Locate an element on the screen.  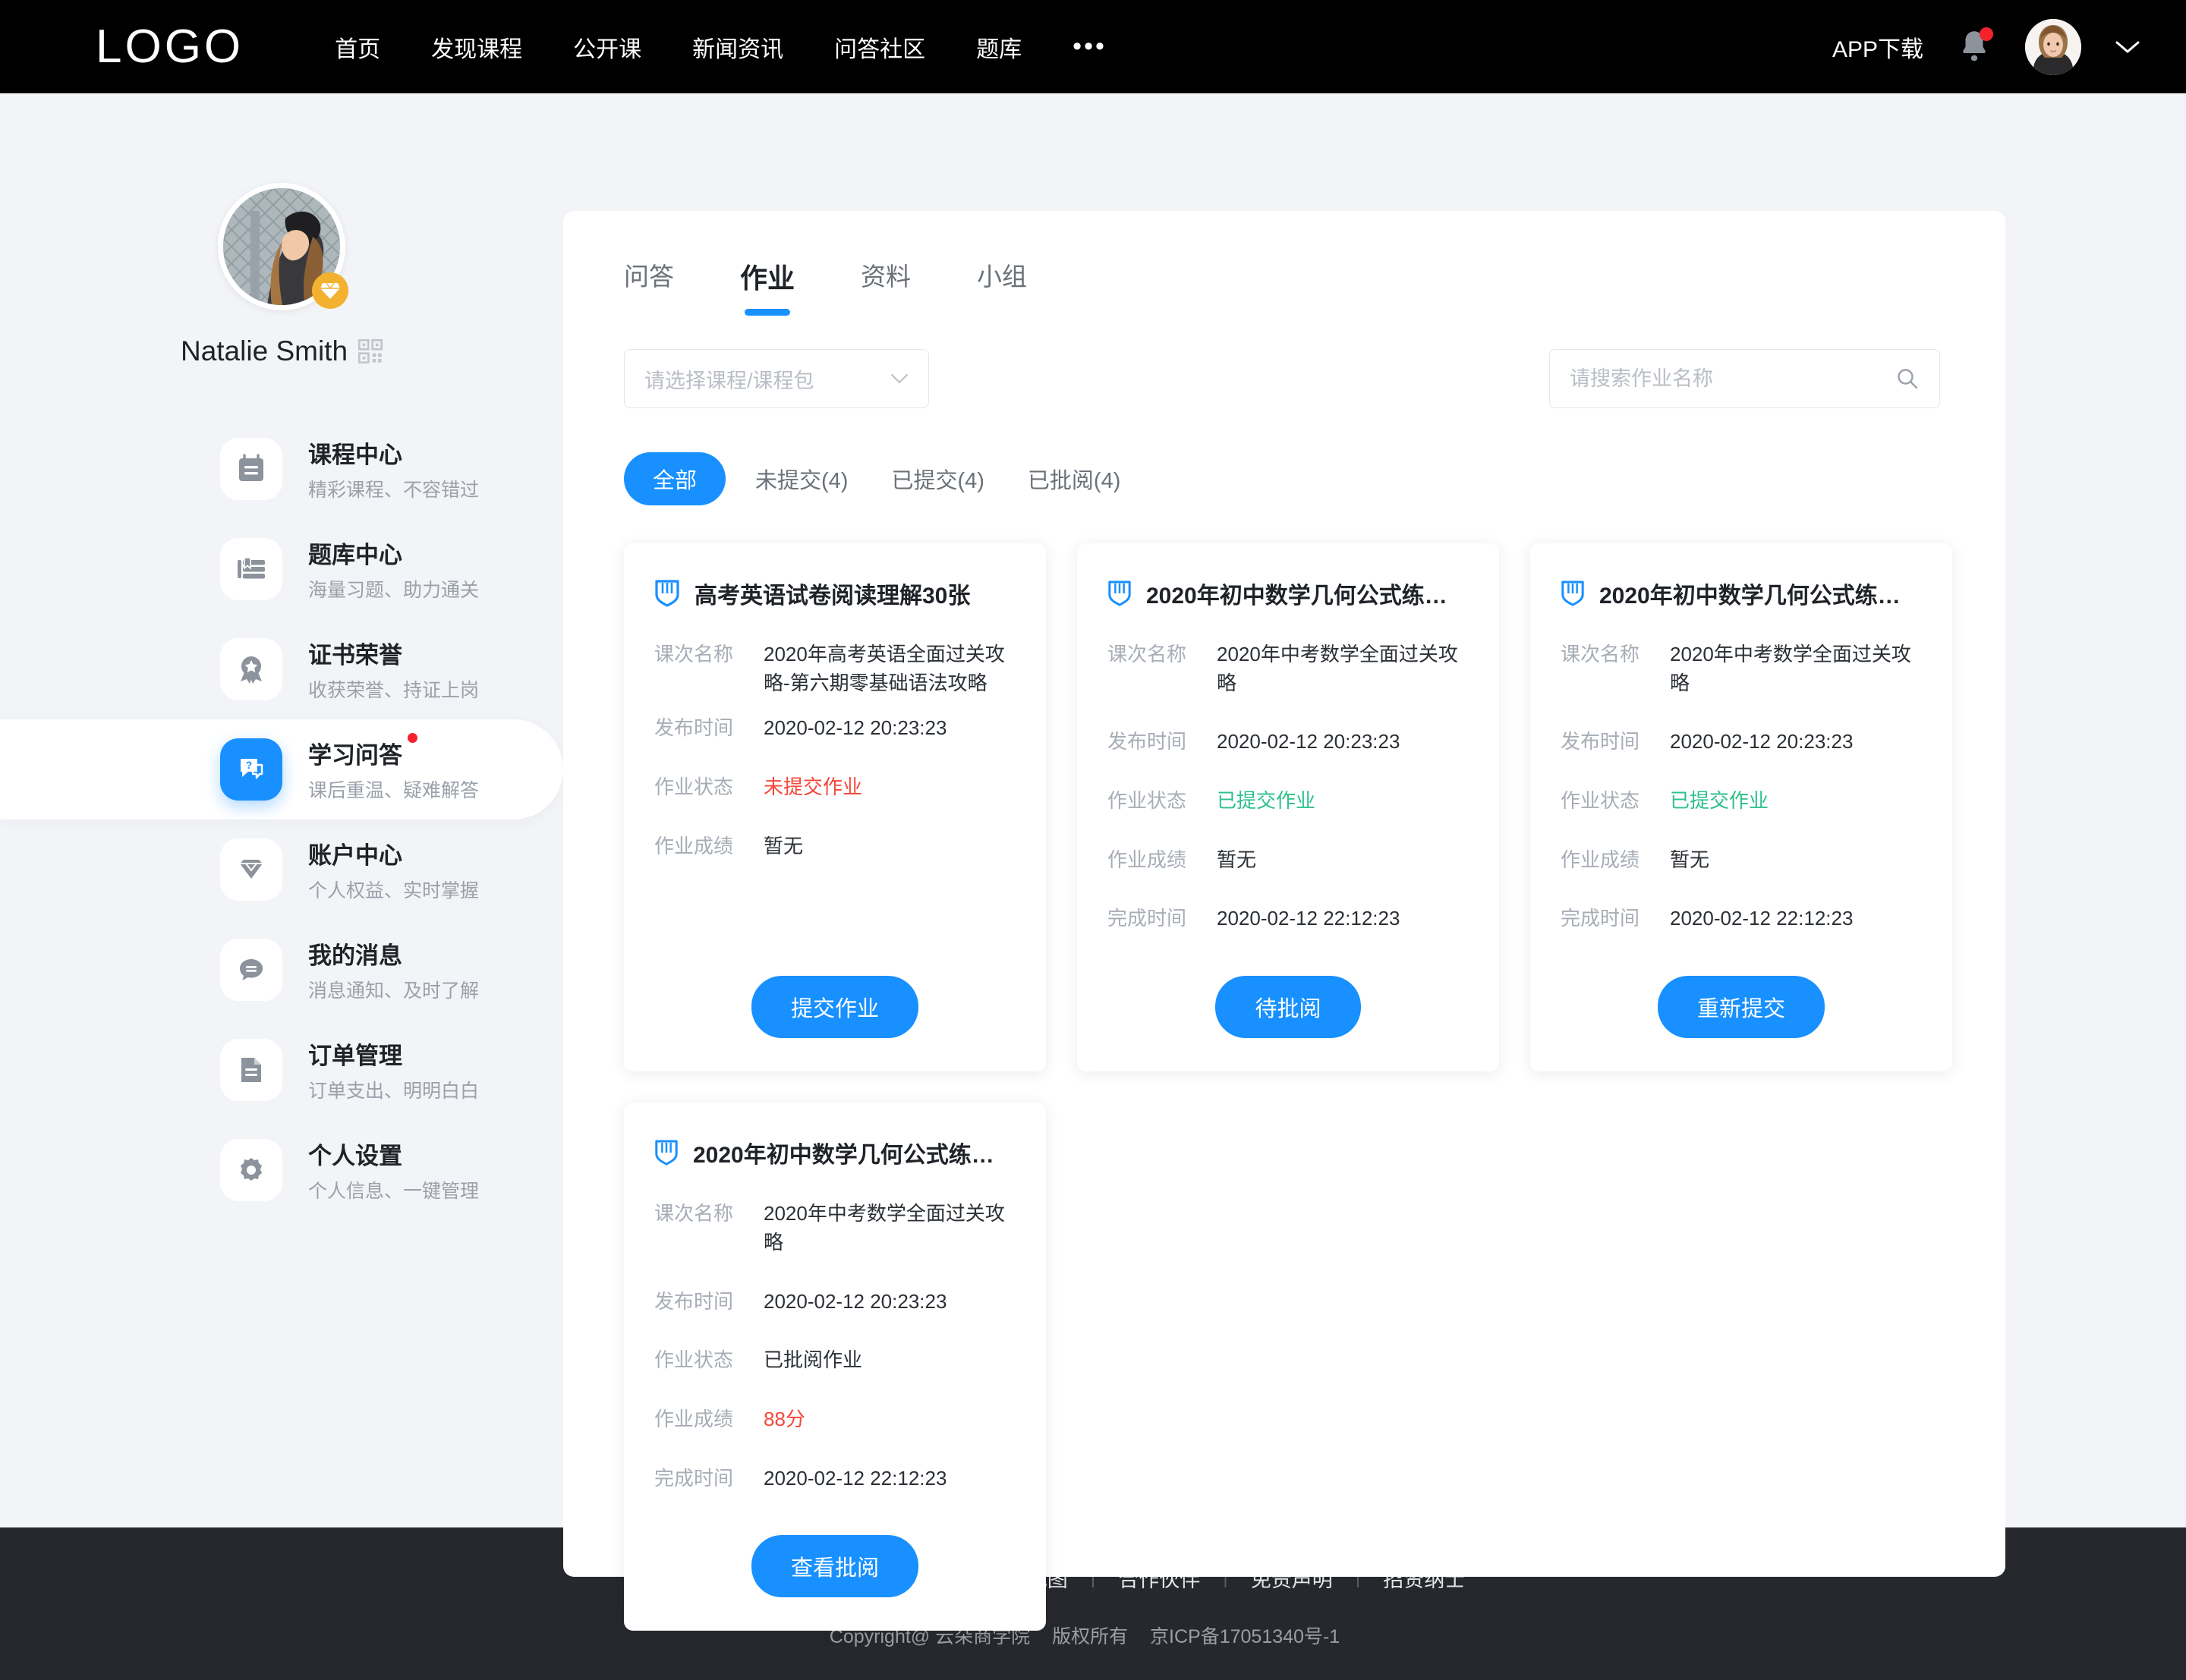
sidebar-item-title: 我的消息 is located at coordinates (355, 956).